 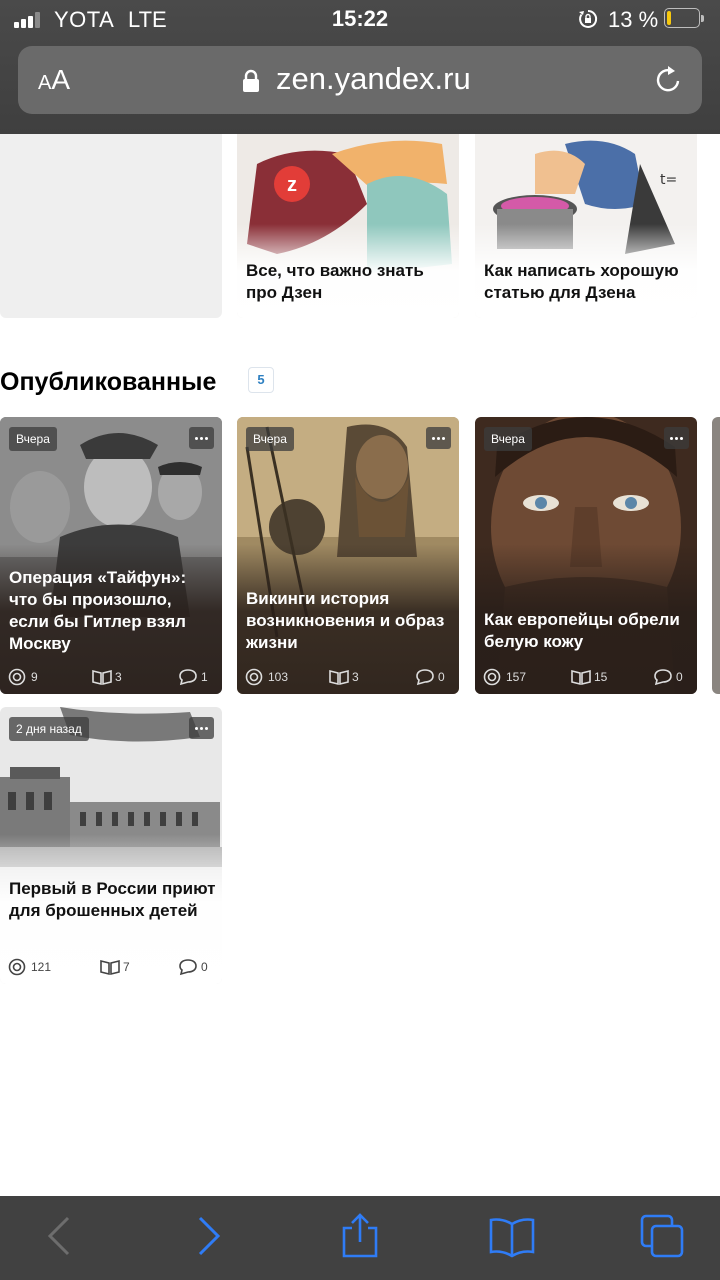 What do you see at coordinates (668, 80) in the screenshot?
I see `reload-icon` at bounding box center [668, 80].